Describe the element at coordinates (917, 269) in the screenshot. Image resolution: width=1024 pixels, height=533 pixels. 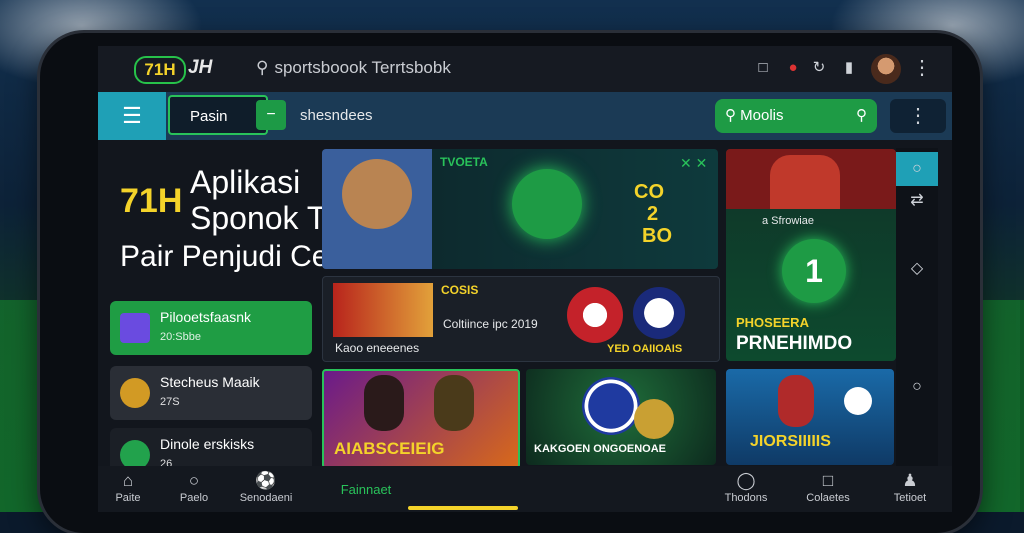
I see `tag-icon: ◇` at that location.